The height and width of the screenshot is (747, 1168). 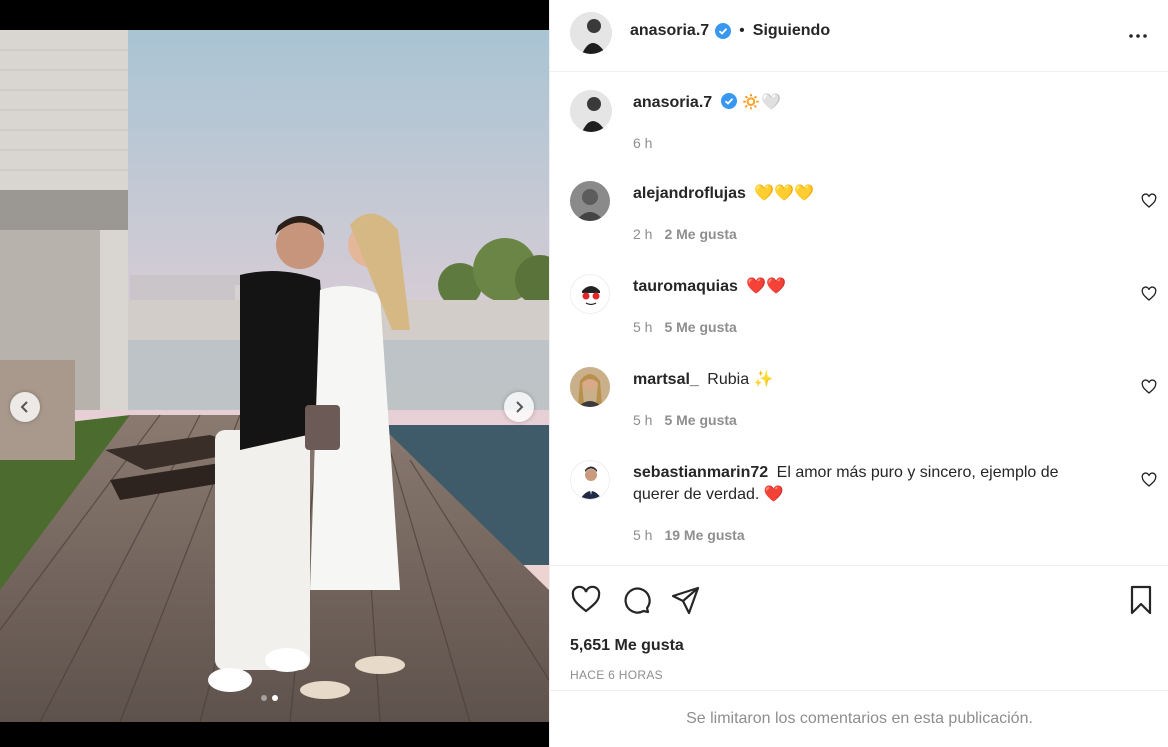 What do you see at coordinates (740, 379) in the screenshot?
I see `comment-text: Rubia ✨` at bounding box center [740, 379].